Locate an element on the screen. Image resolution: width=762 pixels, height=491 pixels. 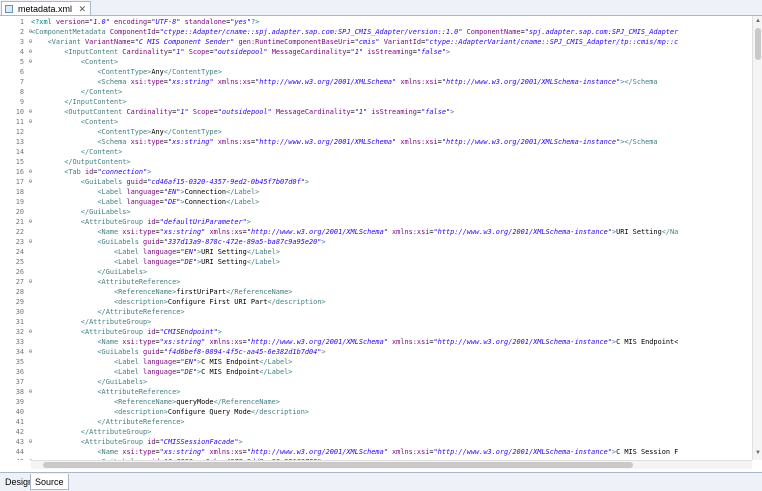
code-text: </InputContent> is located at coordinates (78, 102).